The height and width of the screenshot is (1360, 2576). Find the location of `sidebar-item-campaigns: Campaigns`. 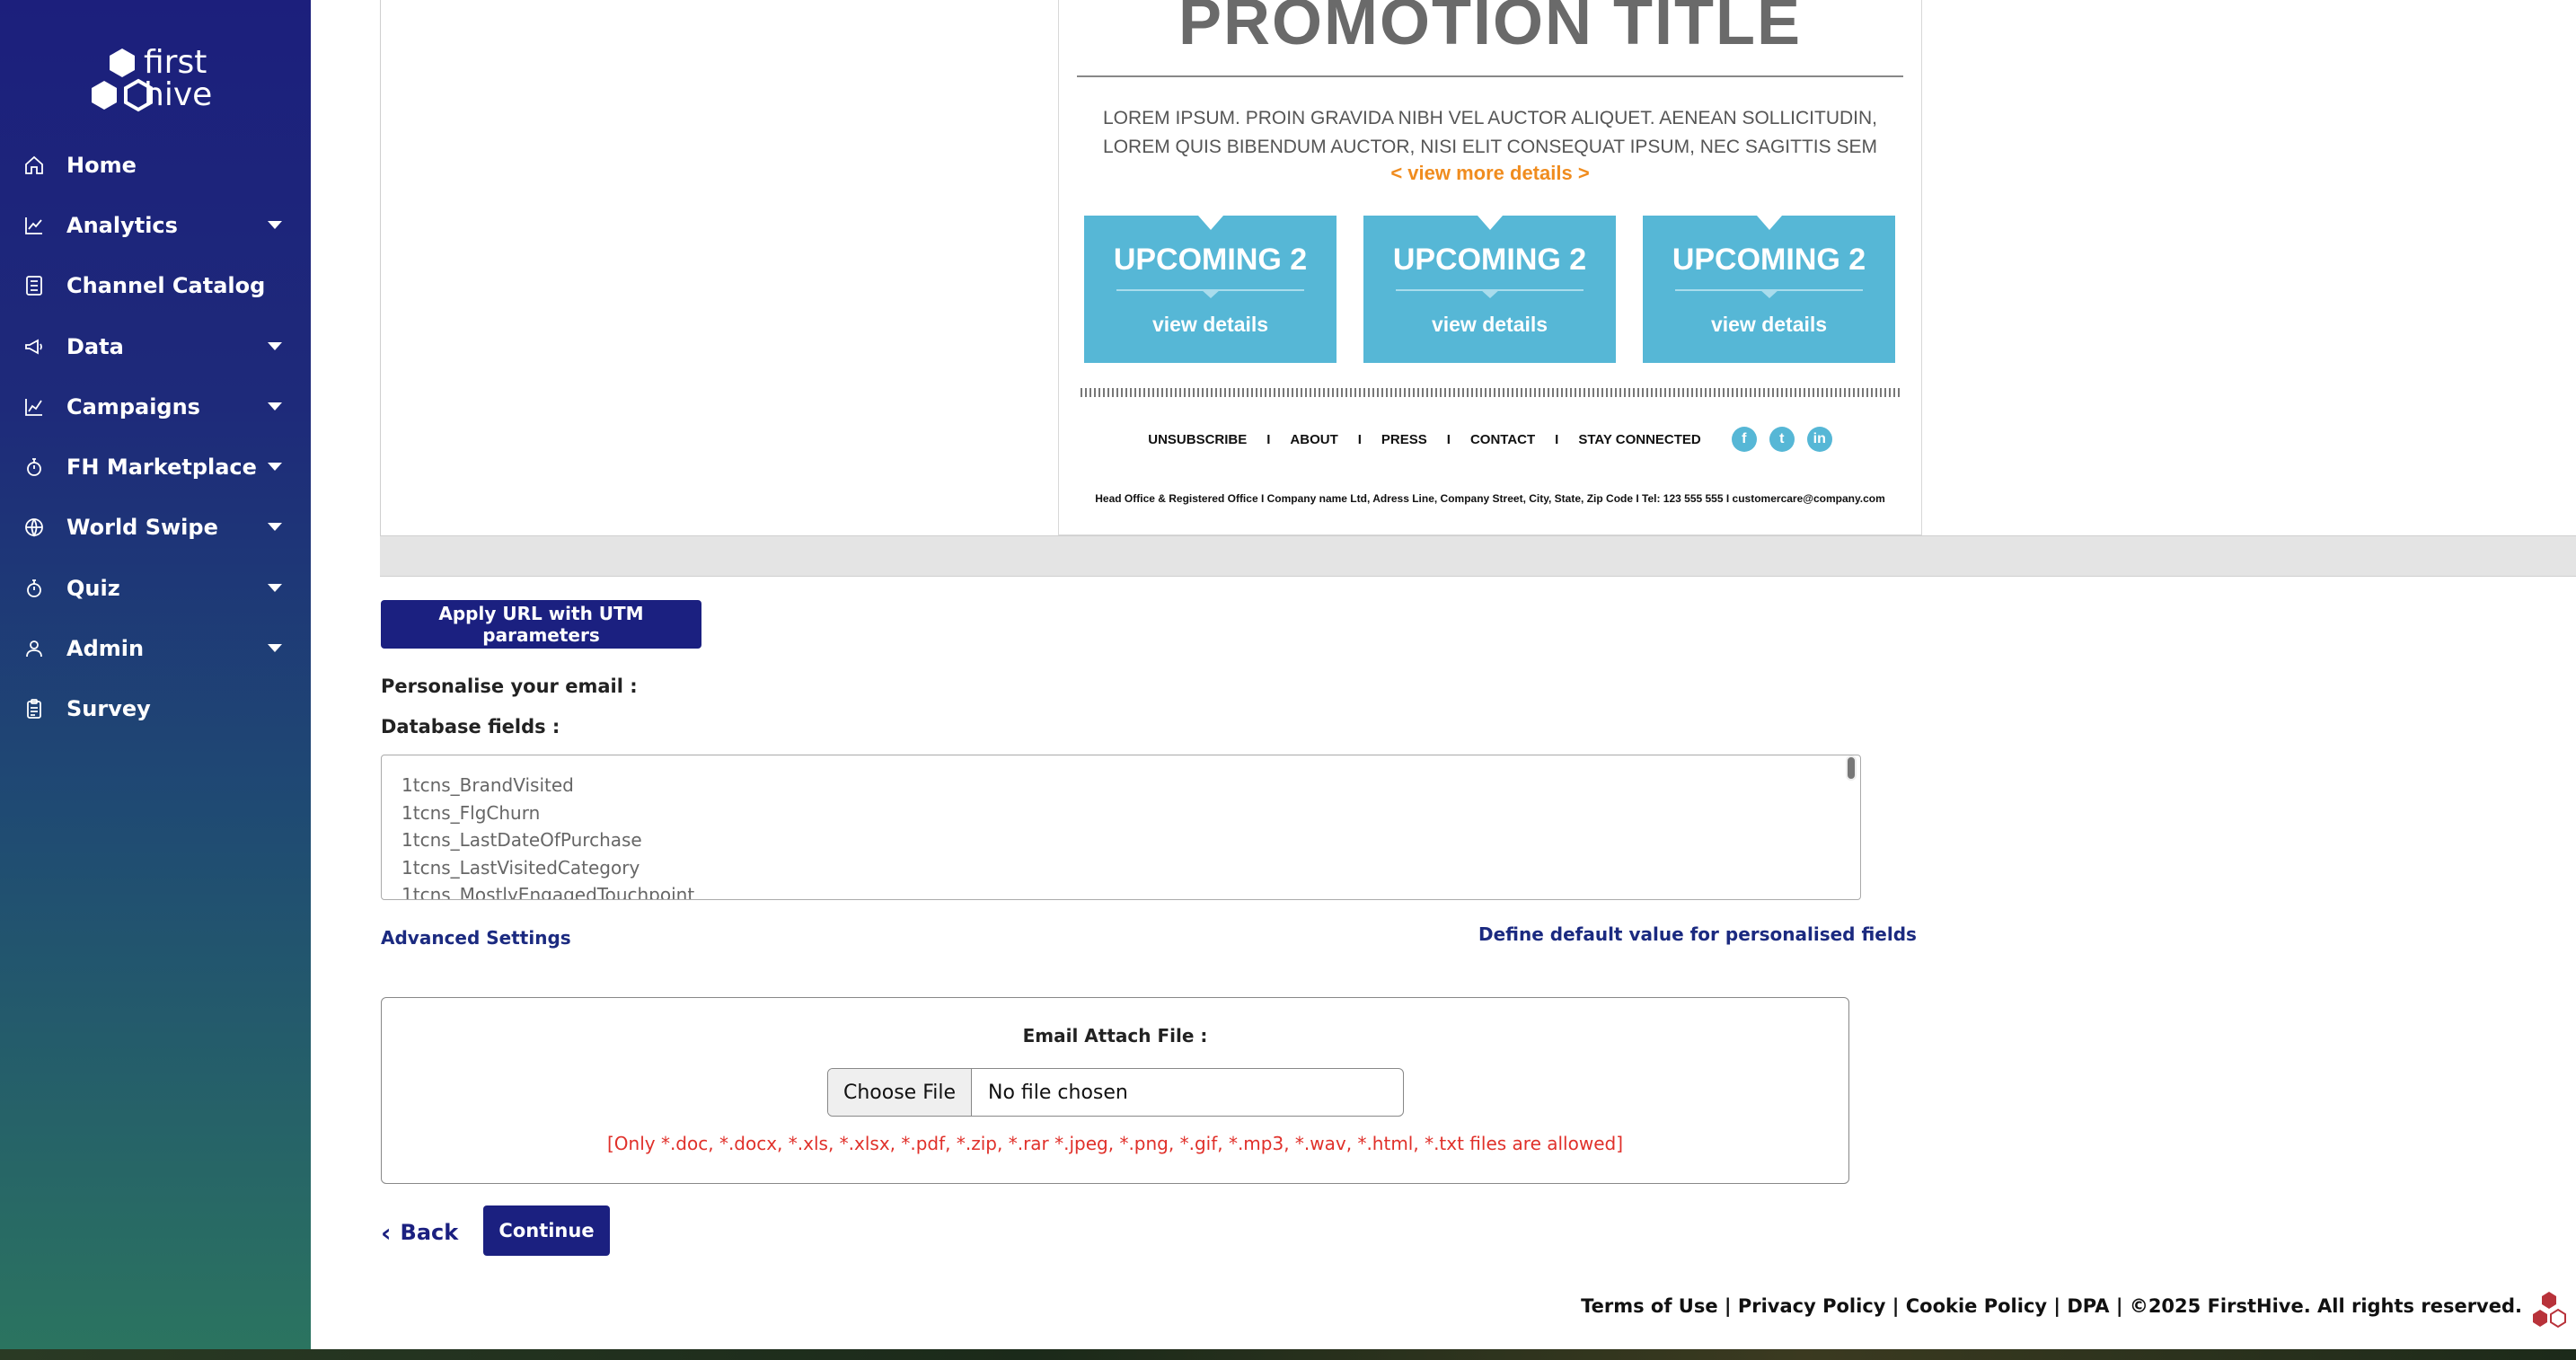

sidebar-item-campaigns: Campaigns is located at coordinates (155, 406).